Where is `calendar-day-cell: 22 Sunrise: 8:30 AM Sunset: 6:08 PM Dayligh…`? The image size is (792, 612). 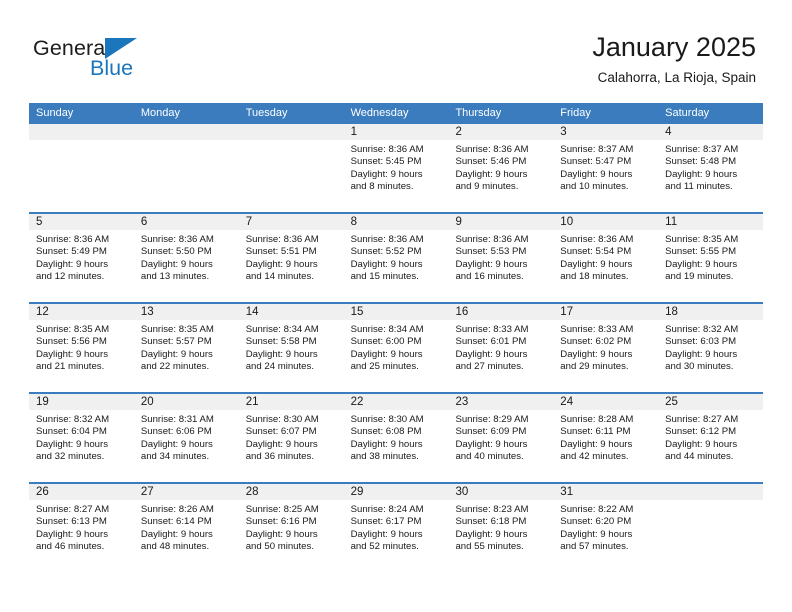 calendar-day-cell: 22 Sunrise: 8:30 AM Sunset: 6:08 PM Dayligh… is located at coordinates (396, 438).